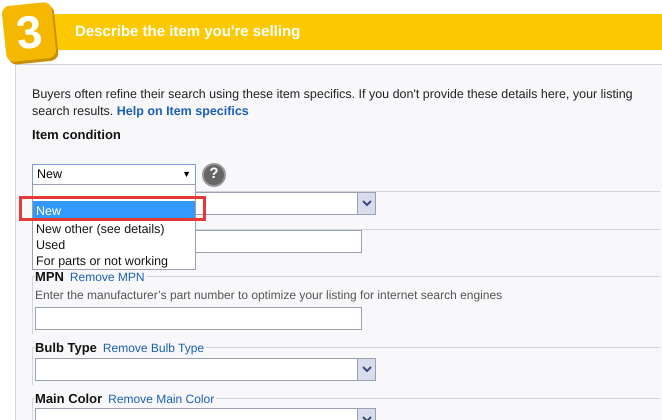  Describe the element at coordinates (269, 295) in the screenshot. I see `field-hint: Enter the manufacturer’s part number to optimize your listing for internet search engines` at that location.